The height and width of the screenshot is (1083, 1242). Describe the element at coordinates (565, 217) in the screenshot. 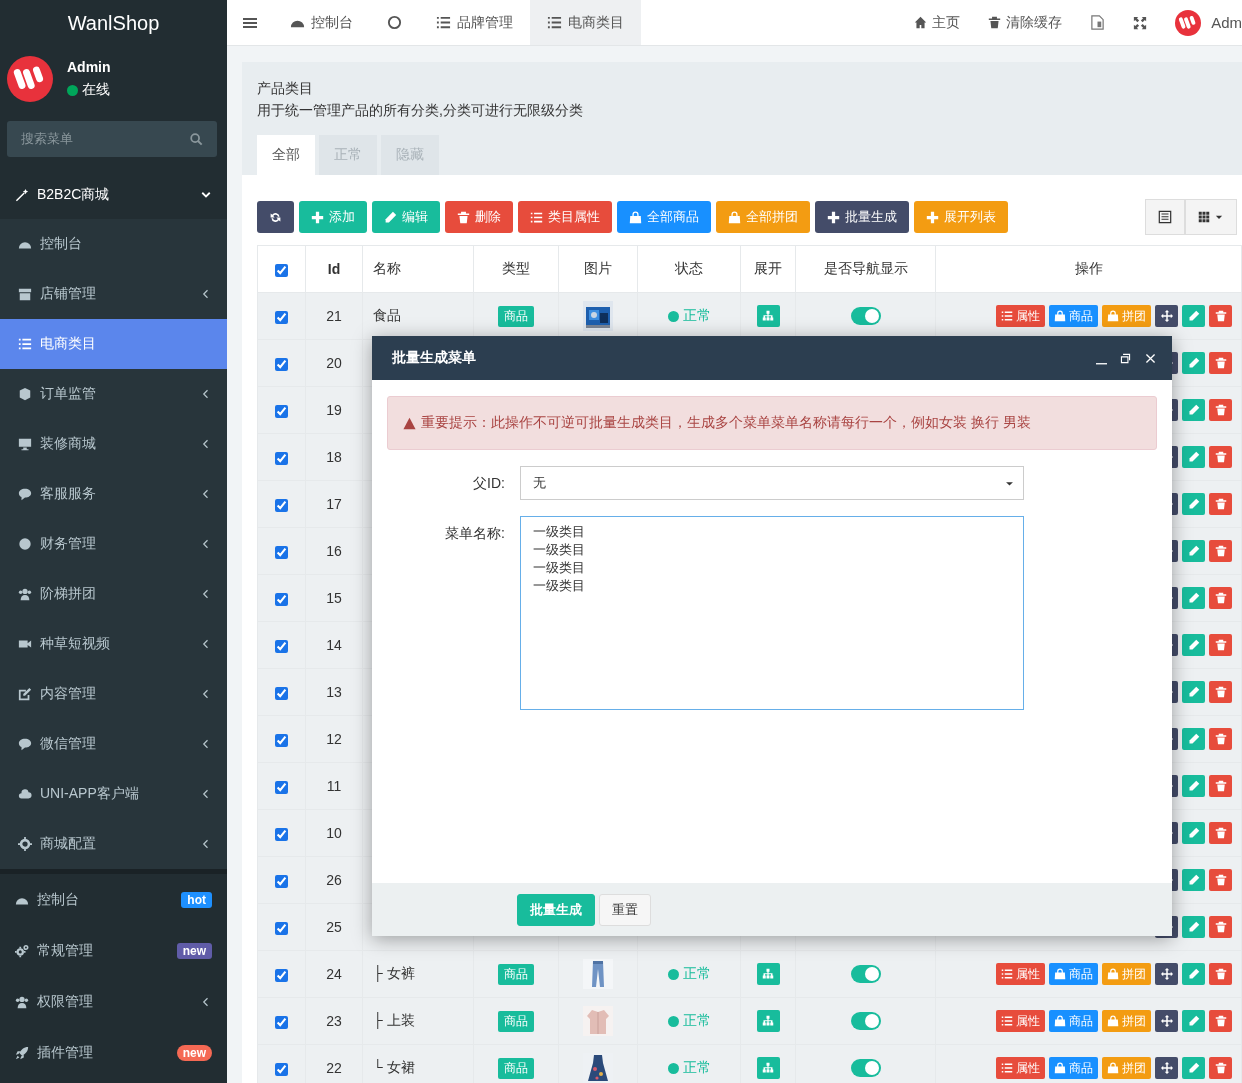

I see `attributes-button: 类目属性` at that location.